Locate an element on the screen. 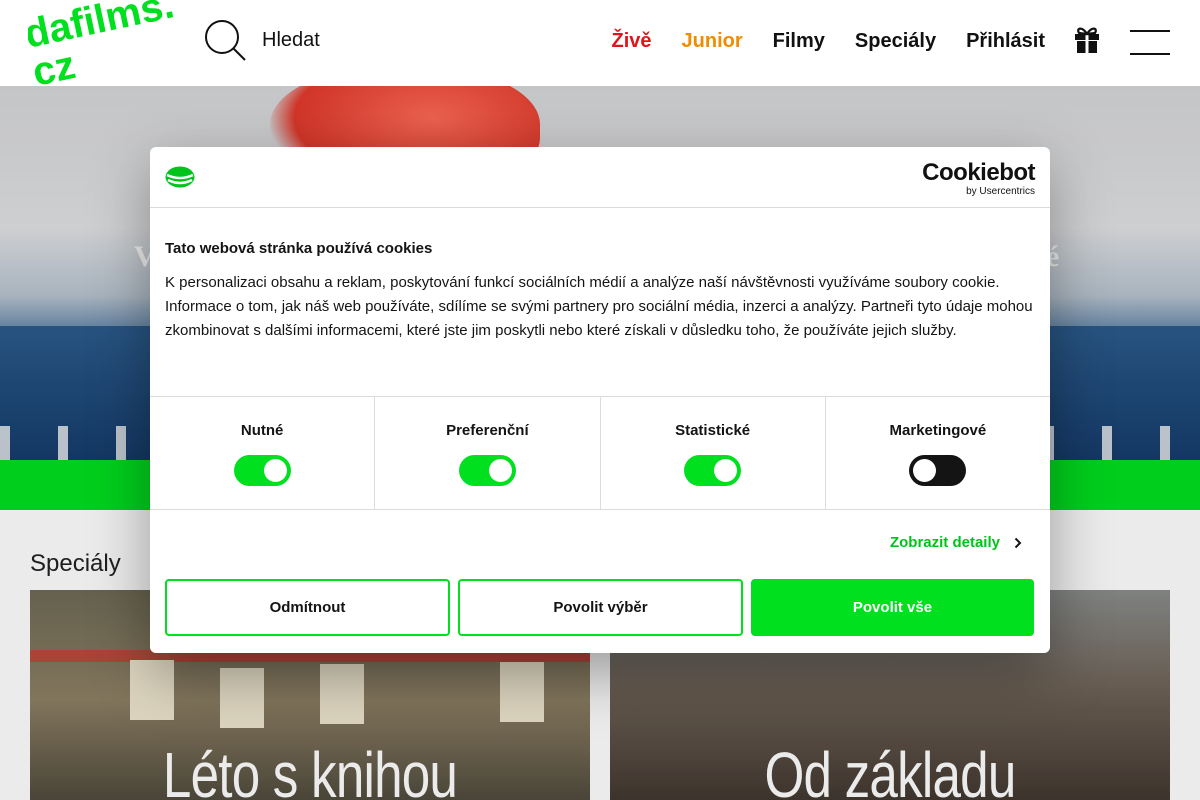 The height and width of the screenshot is (800, 1200). search-label: Hledat is located at coordinates (291, 39).